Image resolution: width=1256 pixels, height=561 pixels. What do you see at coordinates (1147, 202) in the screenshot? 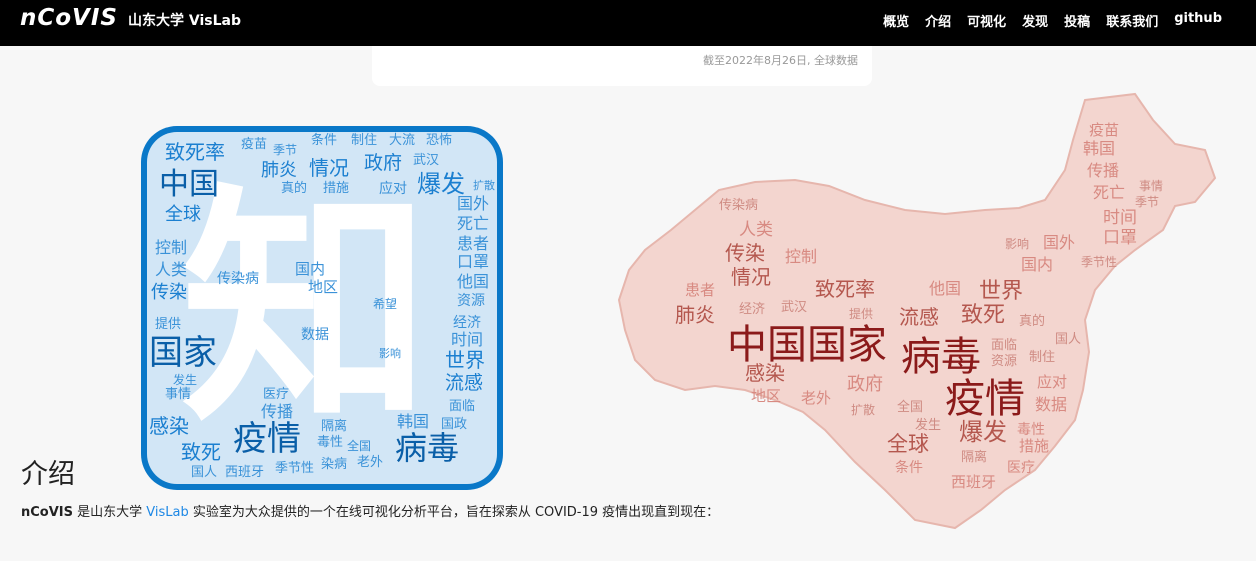
I see `map-word: 季节` at bounding box center [1147, 202].